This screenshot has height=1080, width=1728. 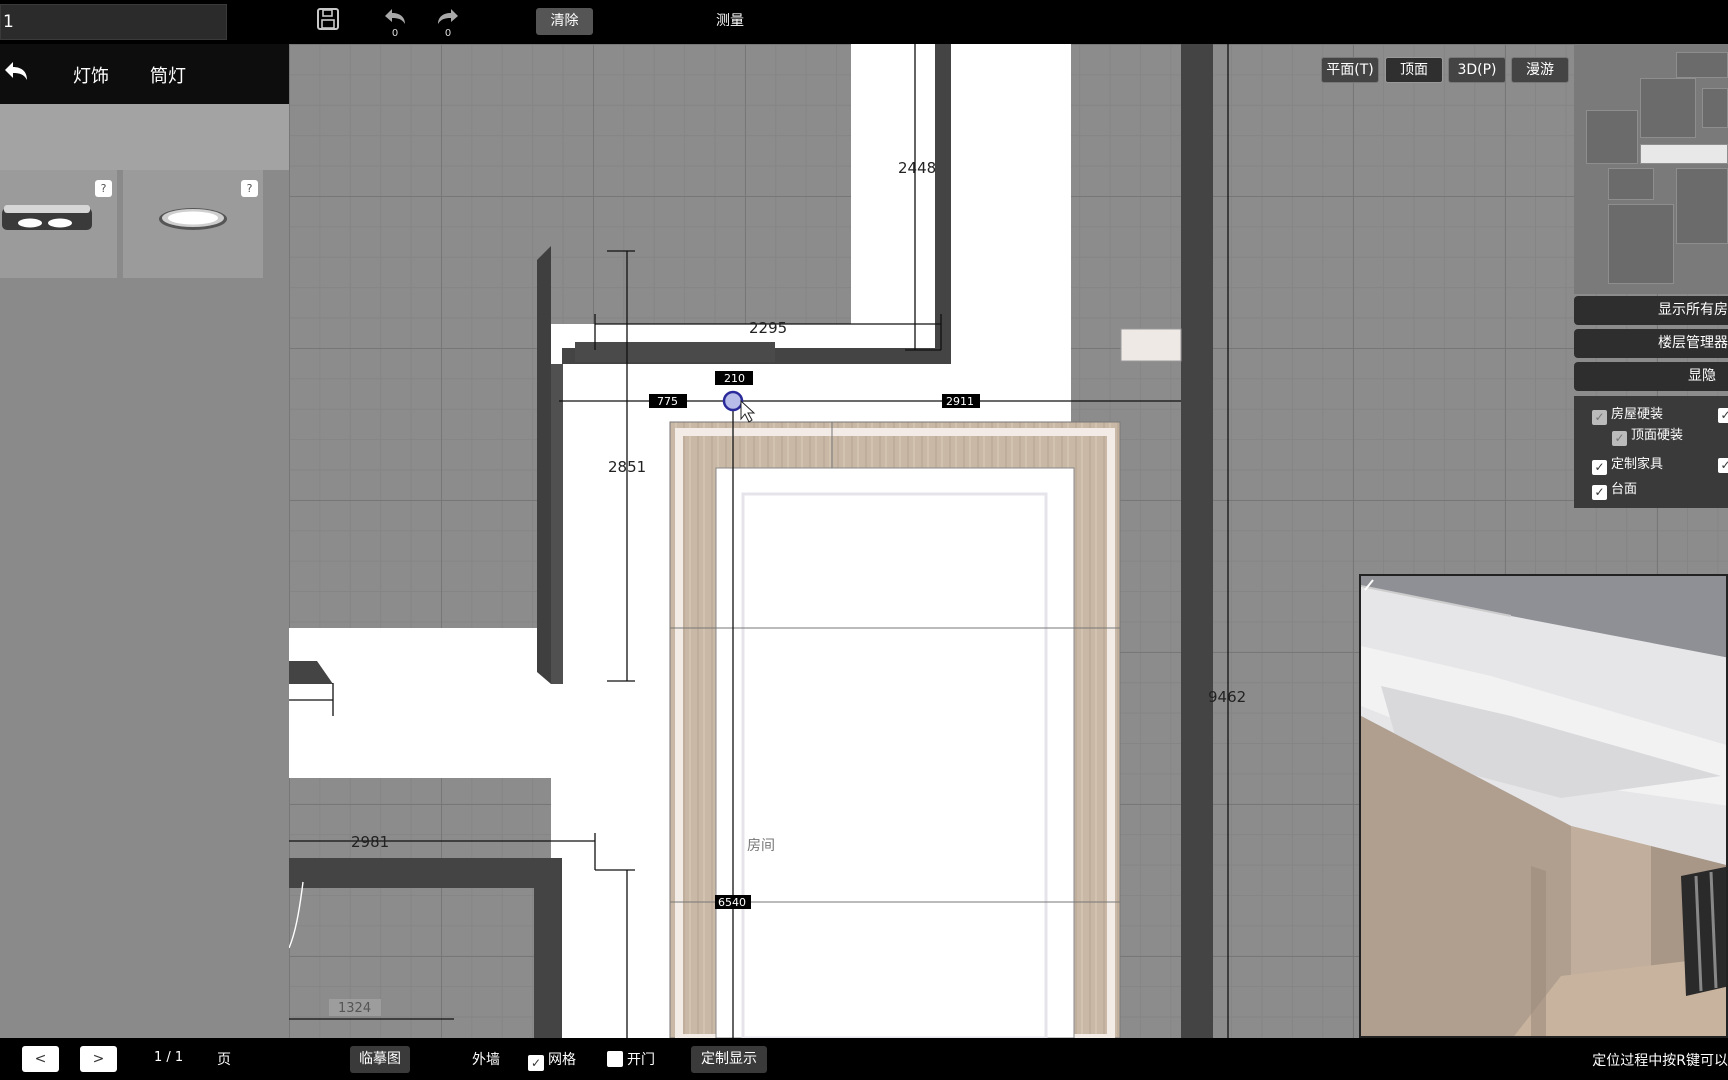 I want to click on right-panel: 显示所有房 楼层管理器 显隐 ✓ 房屋硬装 ✓ ✓ 顶面硬装 ✓ 定制家具 ✓ ✓ 台面, so click(x=1651, y=276).